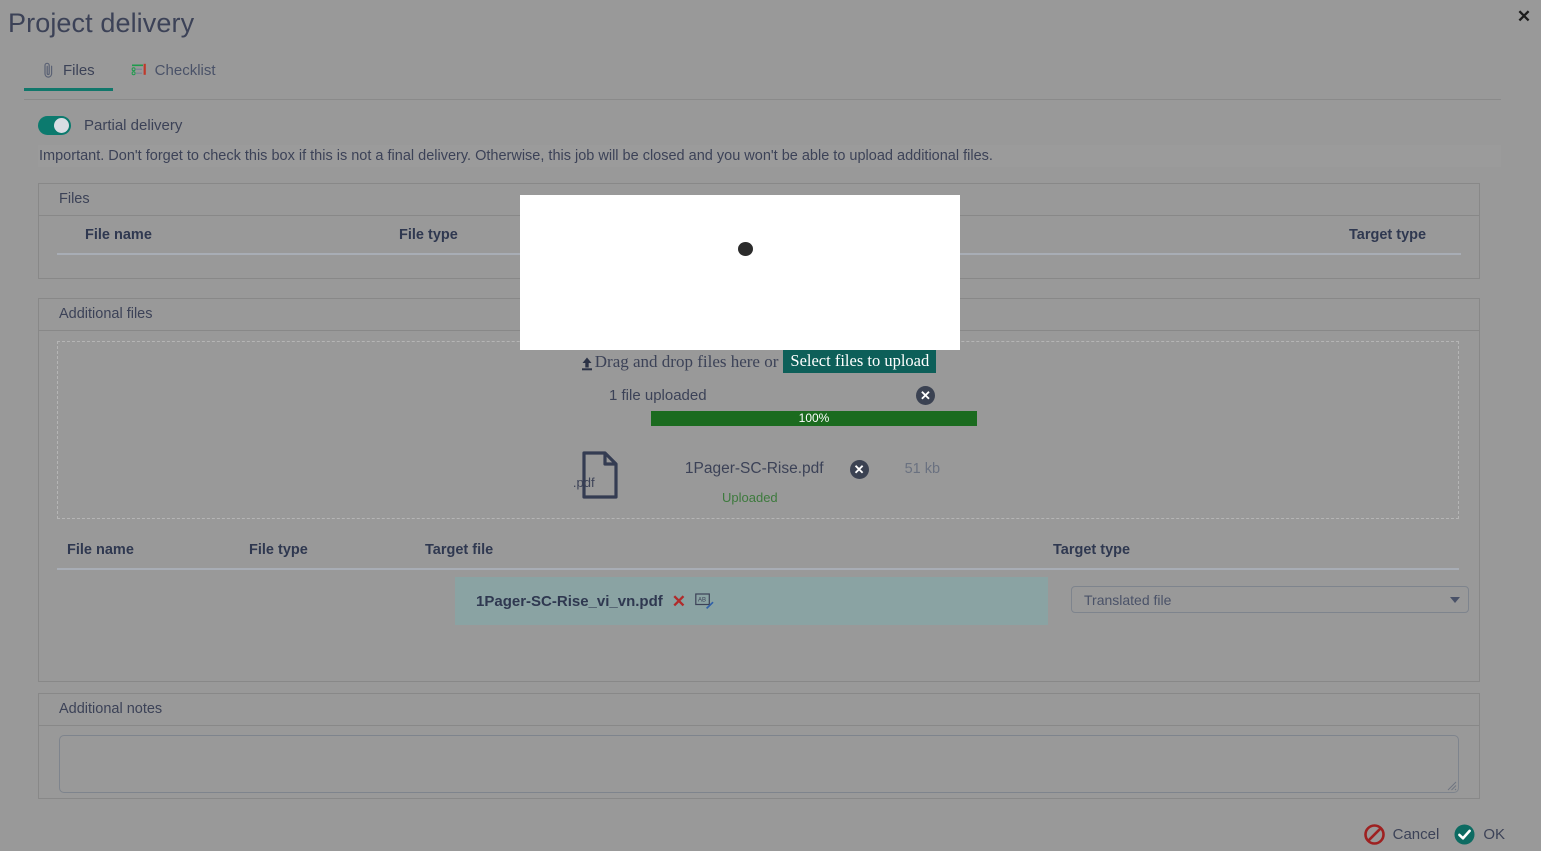  I want to click on cancel-button: Cancel, so click(1401, 834).